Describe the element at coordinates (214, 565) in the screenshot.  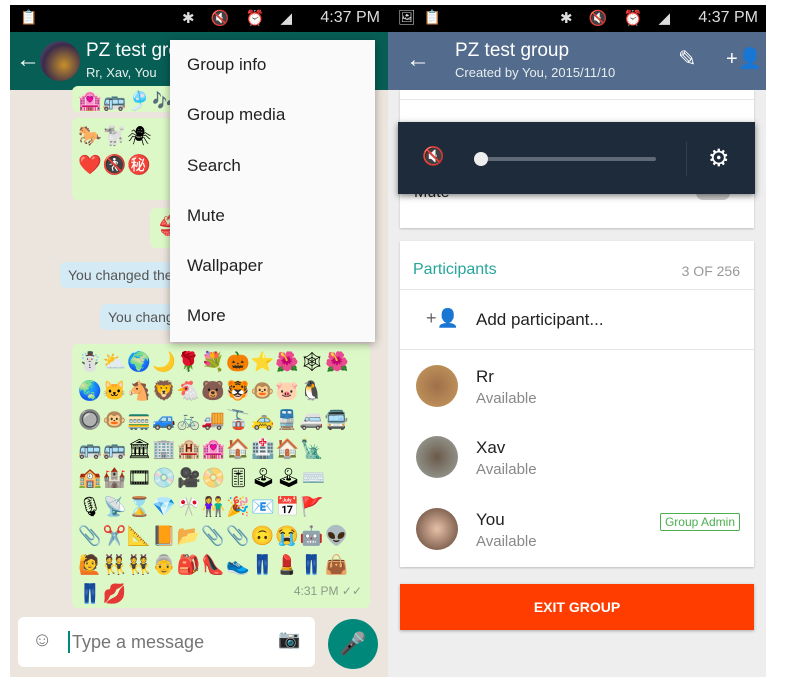
I see `emoji-row: 🙋👯👯👵🎒👠👟👖💄👖👜` at that location.